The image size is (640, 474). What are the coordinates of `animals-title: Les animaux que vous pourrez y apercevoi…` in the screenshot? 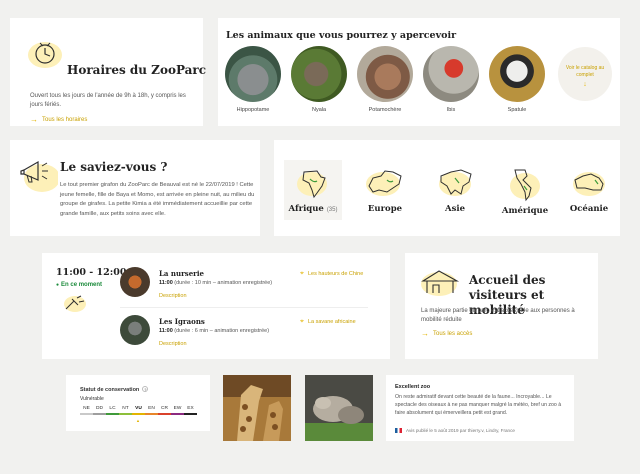 It's located at (341, 35).